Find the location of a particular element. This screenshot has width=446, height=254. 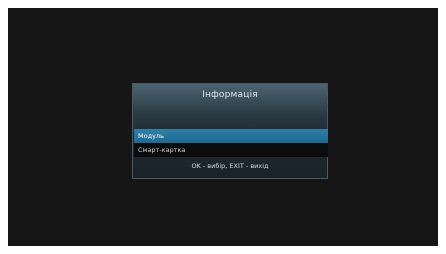

menu-item-smart-card: Смарт-картка is located at coordinates (231, 150).